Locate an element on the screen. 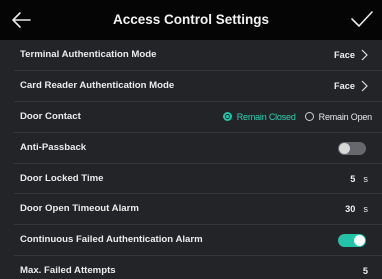 This screenshot has width=382, height=279. setting-value-group: 5 s is located at coordinates (359, 179).